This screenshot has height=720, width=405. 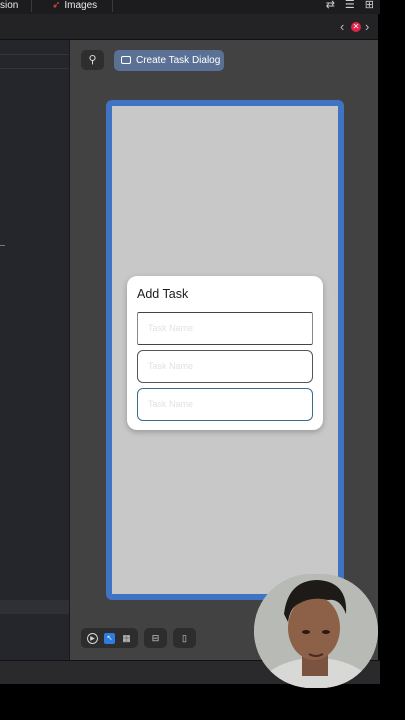 What do you see at coordinates (225, 404) in the screenshot?
I see `task-name-field-3: Task Name` at bounding box center [225, 404].